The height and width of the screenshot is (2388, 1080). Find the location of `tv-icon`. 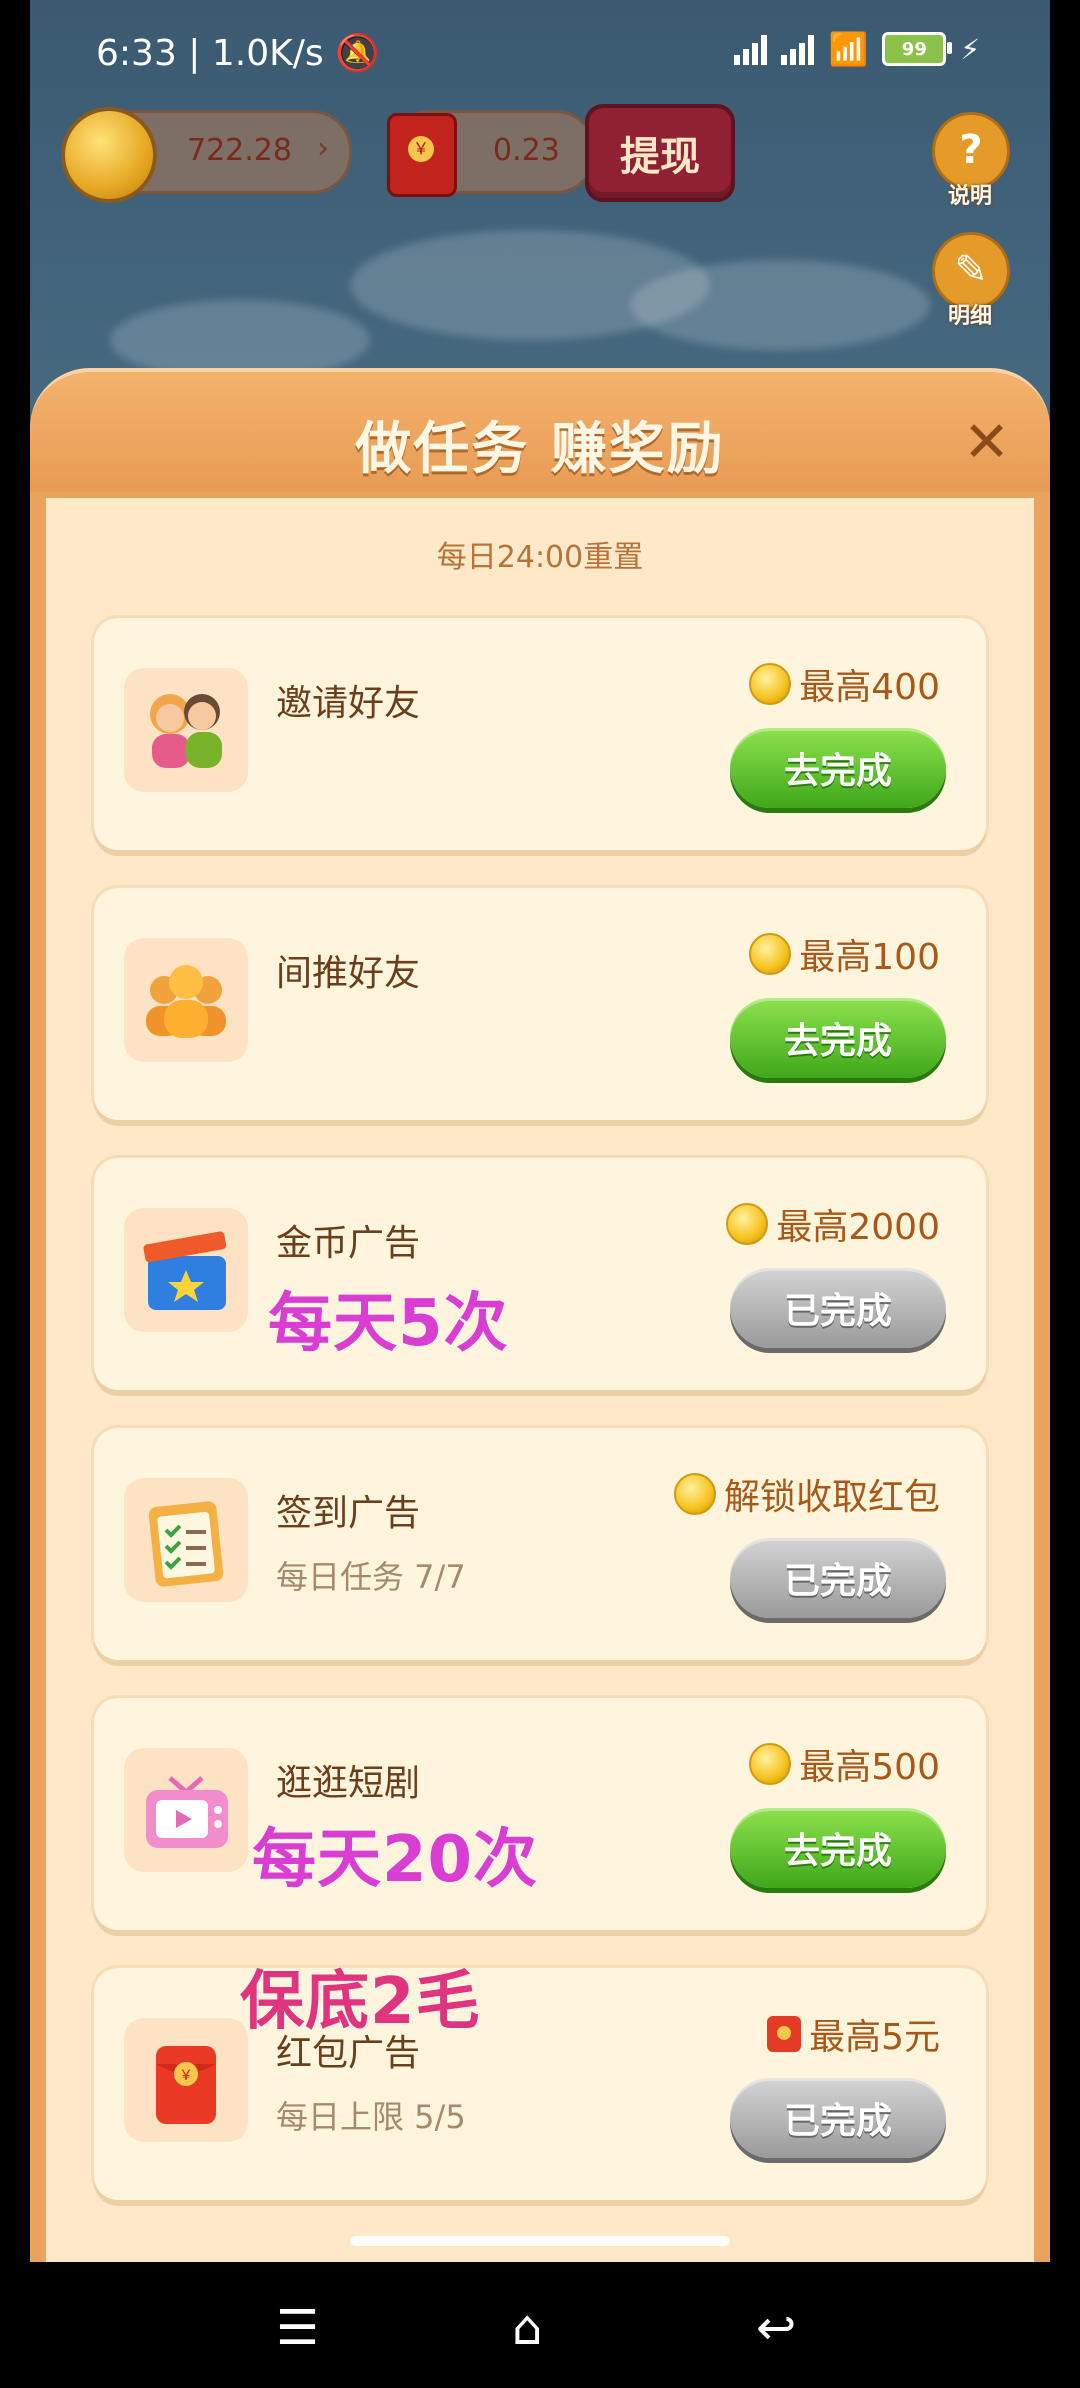

tv-icon is located at coordinates (186, 1810).